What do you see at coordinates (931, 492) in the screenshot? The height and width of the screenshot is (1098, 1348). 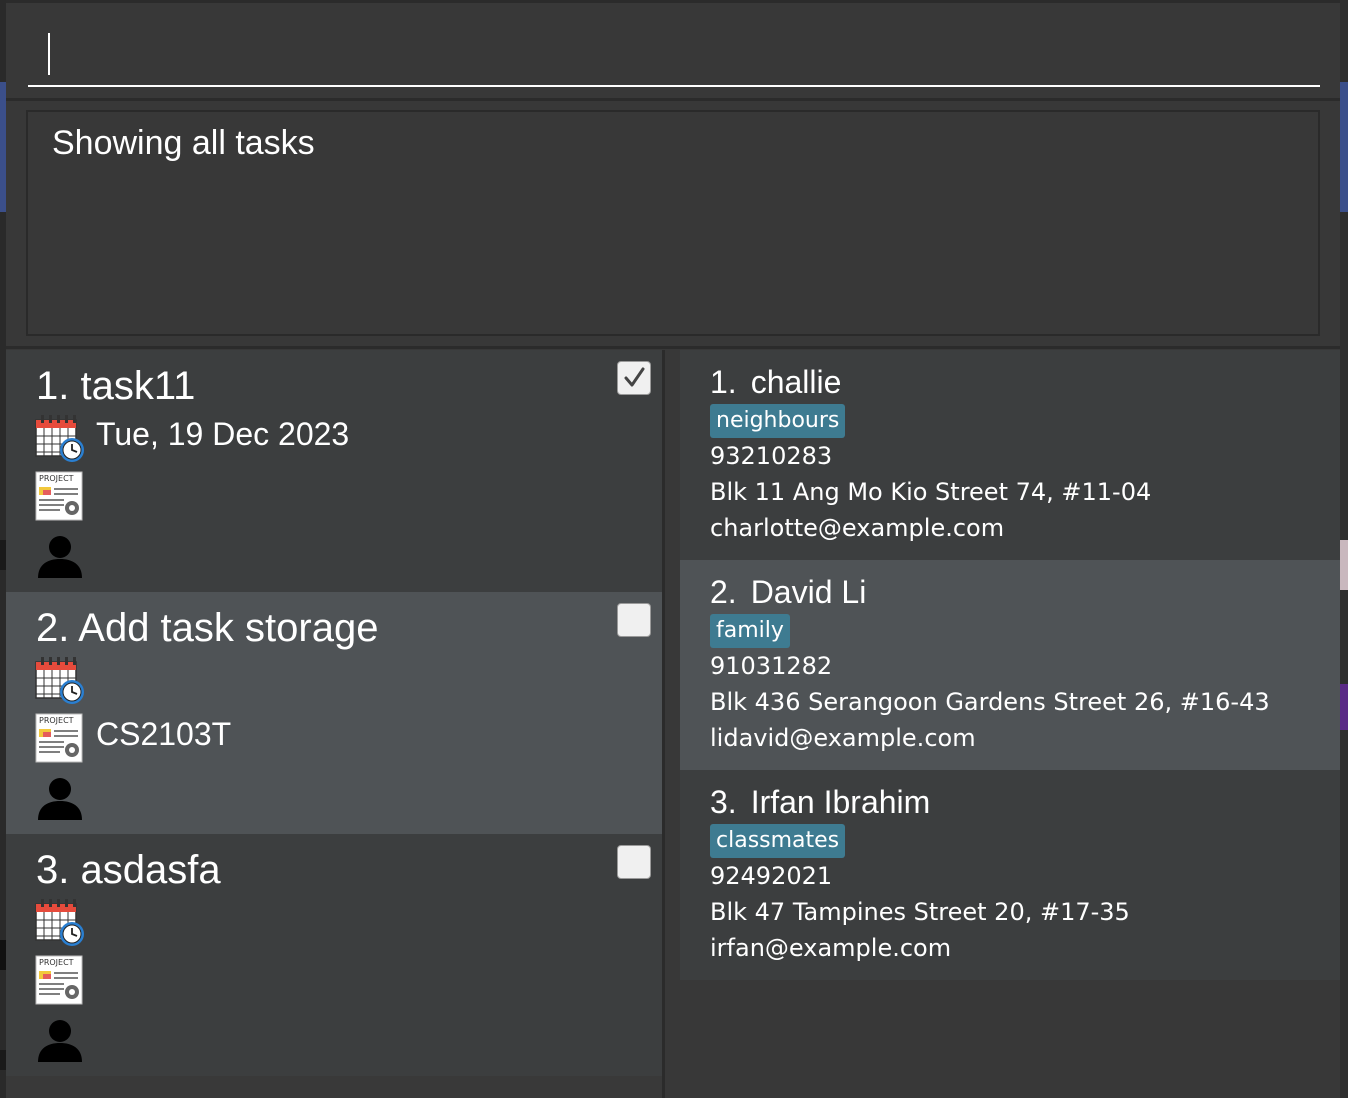 I see `person-address: Blk 11 Ang Mo Kio Street 74, #11-04` at bounding box center [931, 492].